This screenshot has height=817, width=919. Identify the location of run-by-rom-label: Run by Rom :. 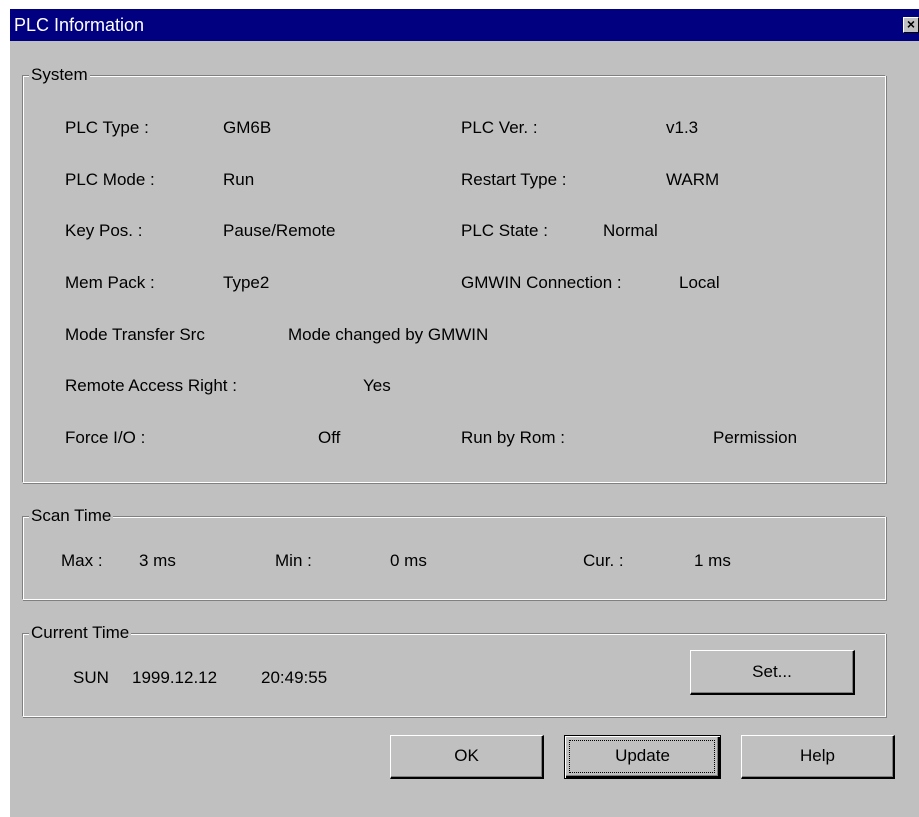
(513, 437).